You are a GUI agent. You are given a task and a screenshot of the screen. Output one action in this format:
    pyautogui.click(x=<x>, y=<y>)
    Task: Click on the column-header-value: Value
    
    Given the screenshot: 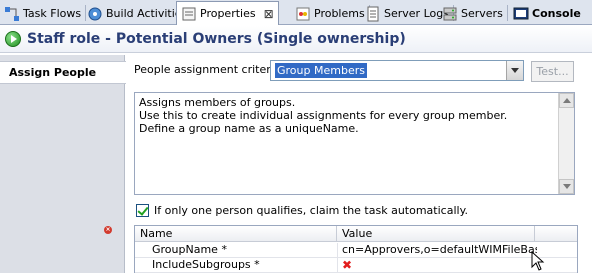 What is the action you would take?
    pyautogui.click(x=436, y=234)
    